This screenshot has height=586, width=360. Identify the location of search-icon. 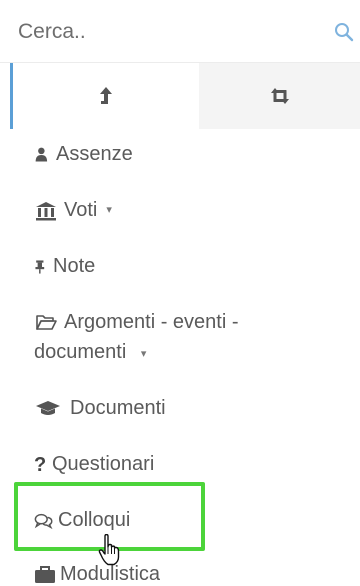
(344, 32).